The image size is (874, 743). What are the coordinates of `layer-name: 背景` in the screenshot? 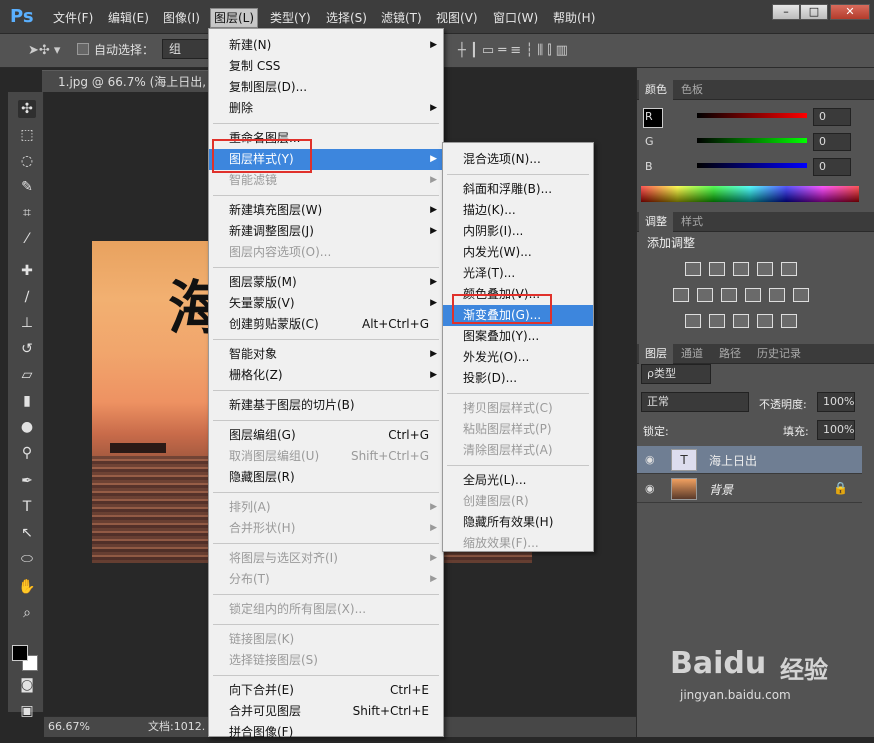 It's located at (721, 489).